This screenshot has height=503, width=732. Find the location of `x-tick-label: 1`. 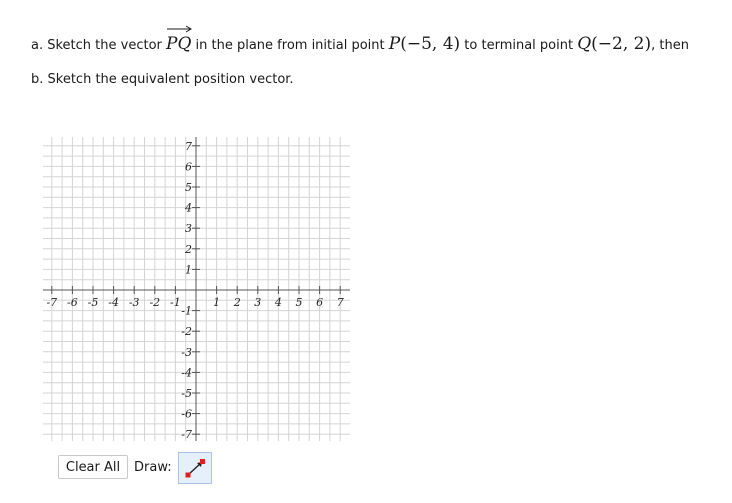

x-tick-label: 1 is located at coordinates (216, 302).